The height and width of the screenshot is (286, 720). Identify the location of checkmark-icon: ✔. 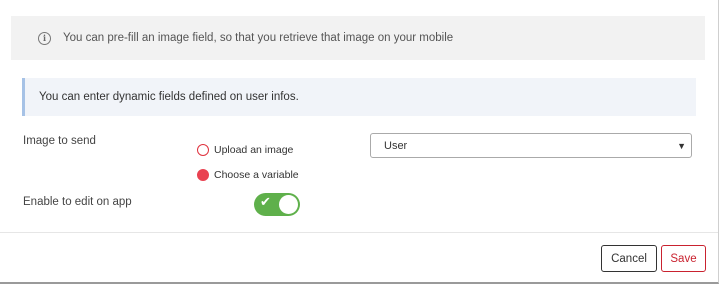
(265, 202).